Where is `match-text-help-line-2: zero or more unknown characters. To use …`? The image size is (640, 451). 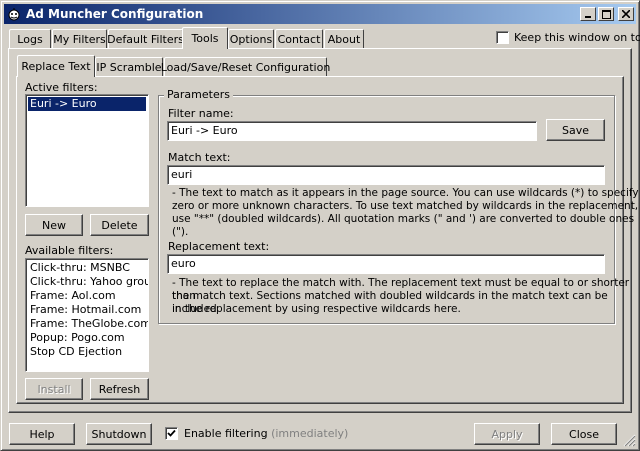
match-text-help-line-2: zero or more unknown characters. To use … is located at coordinates (405, 206).